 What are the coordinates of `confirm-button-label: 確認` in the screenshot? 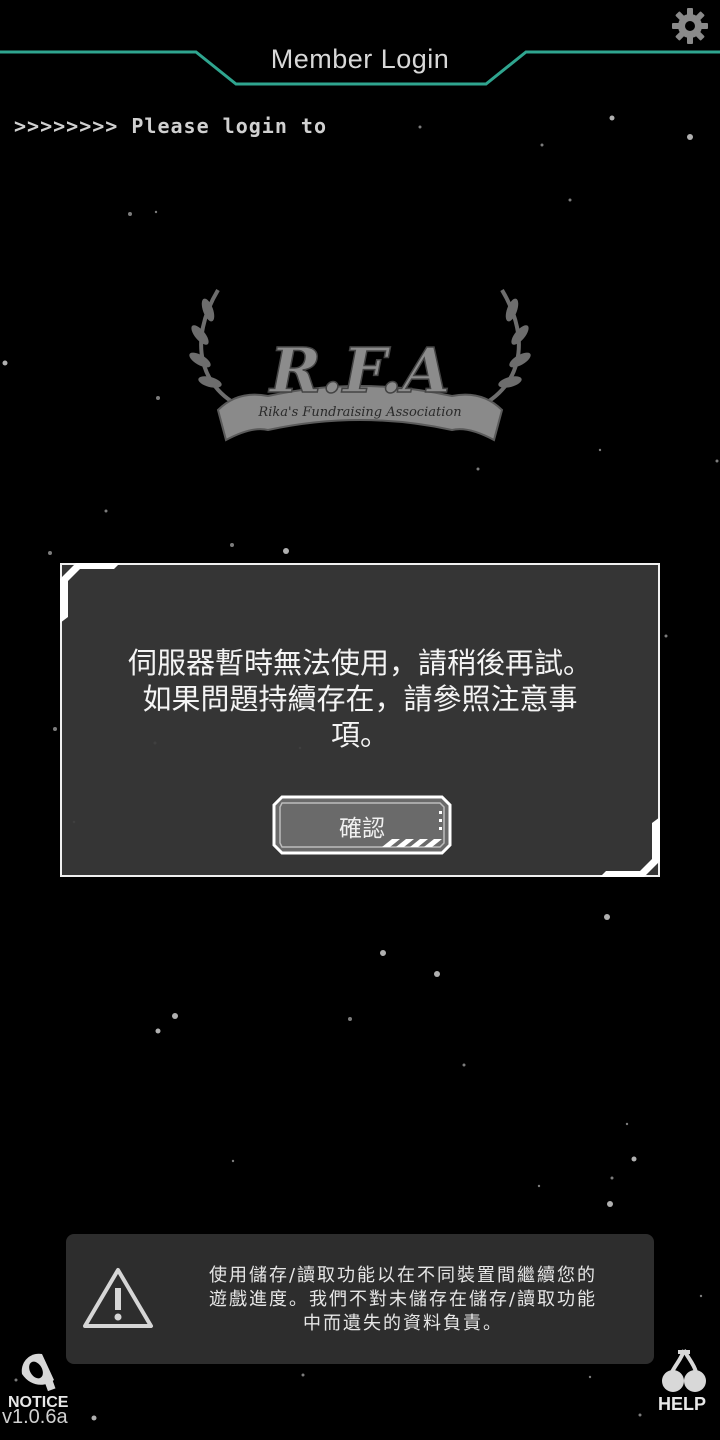 It's located at (362, 829).